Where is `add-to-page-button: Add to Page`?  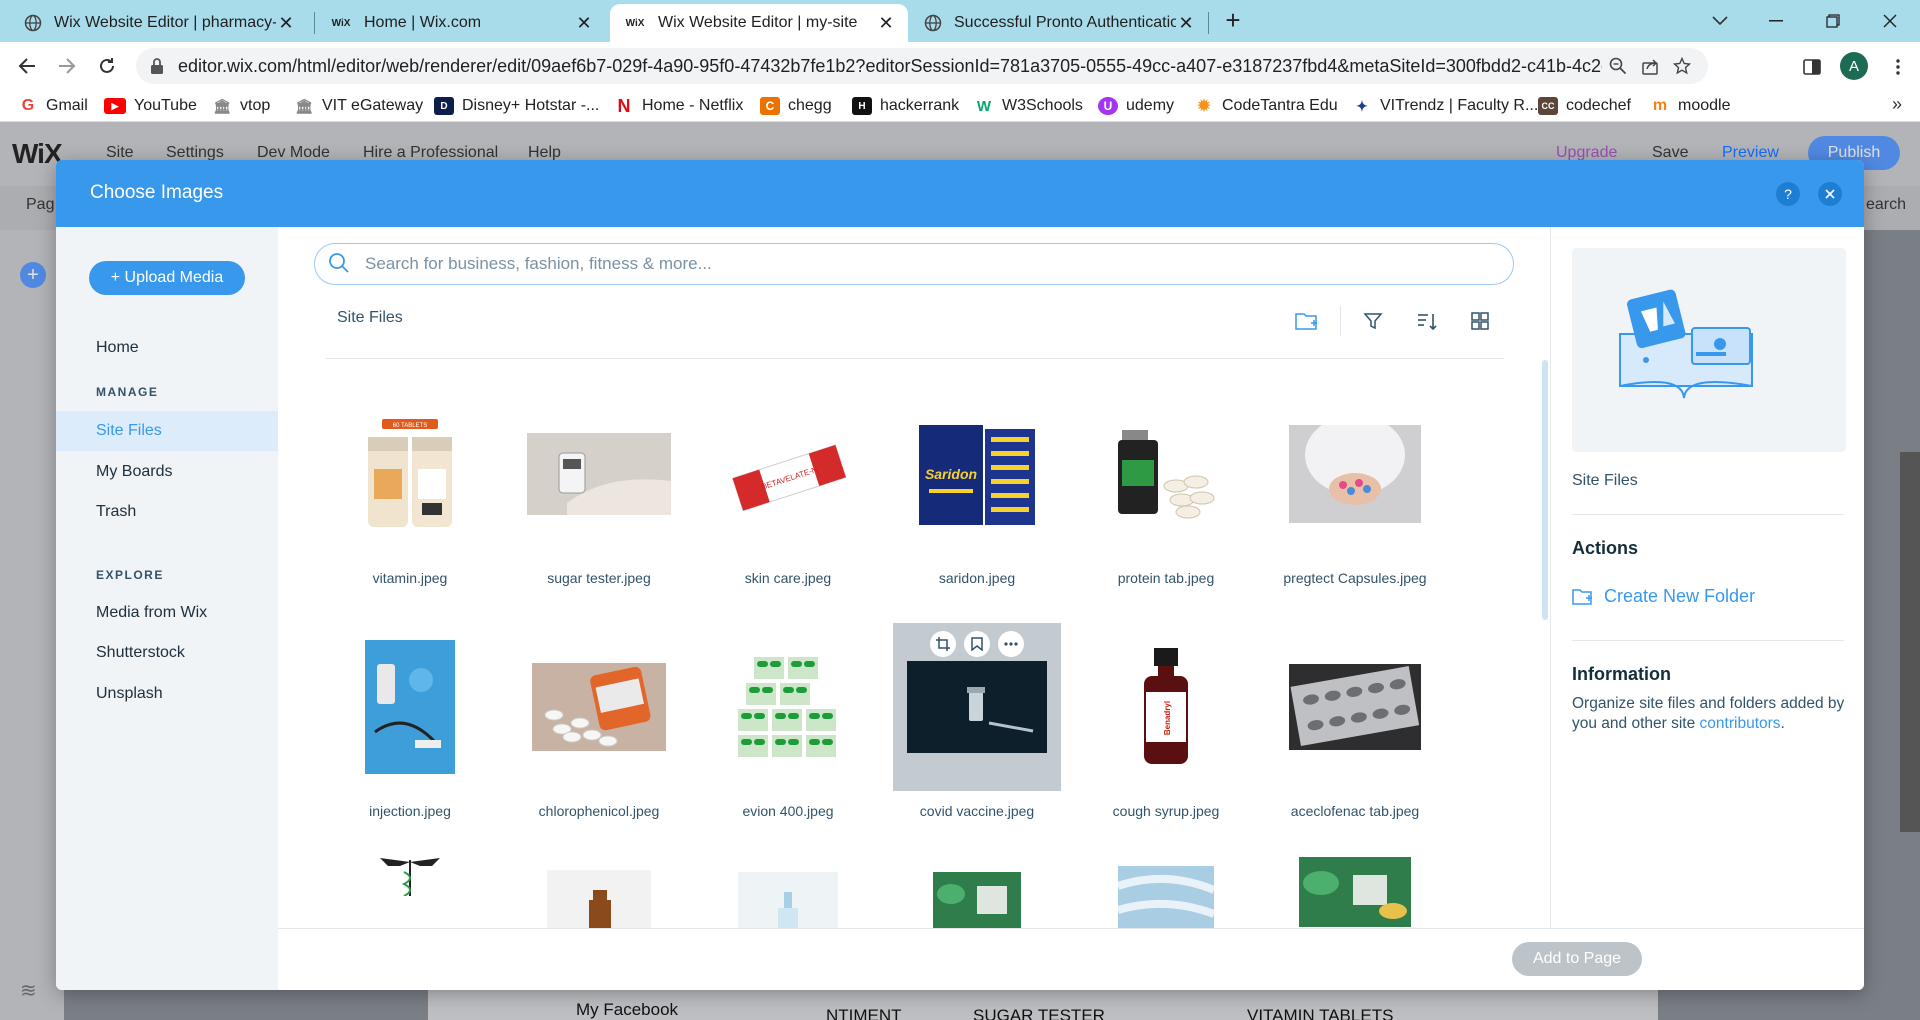 add-to-page-button: Add to Page is located at coordinates (1577, 959).